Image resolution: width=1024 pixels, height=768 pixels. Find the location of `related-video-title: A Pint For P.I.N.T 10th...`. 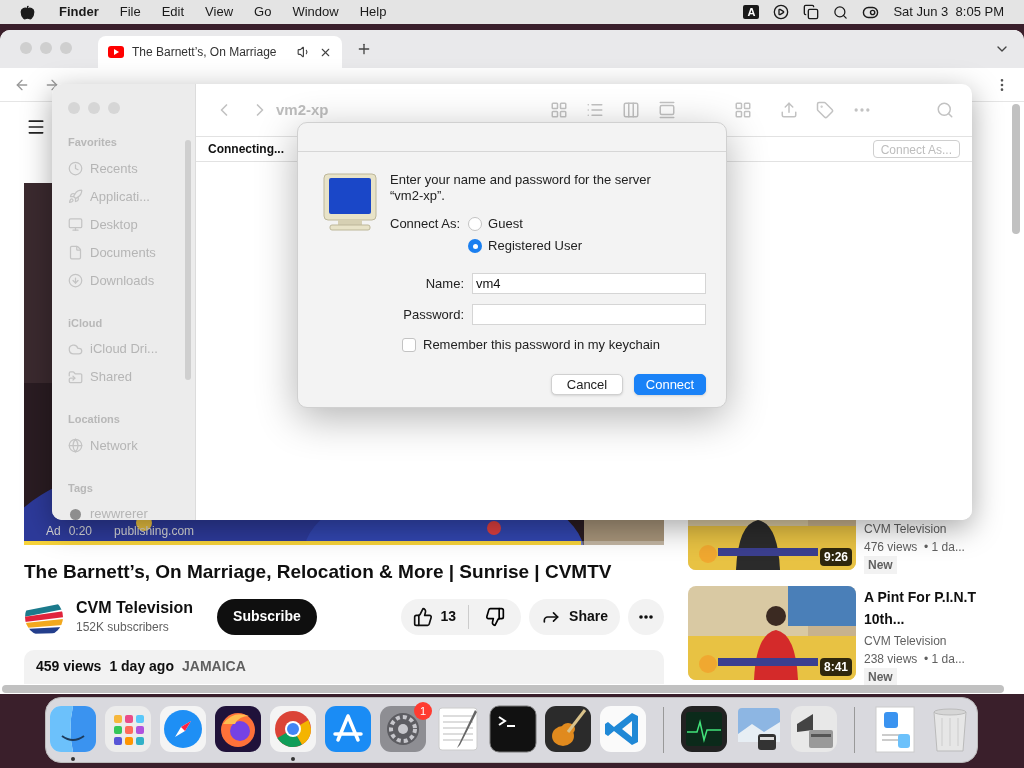

related-video-title: A Pint For P.I.N.T 10th... is located at coordinates (924, 608).